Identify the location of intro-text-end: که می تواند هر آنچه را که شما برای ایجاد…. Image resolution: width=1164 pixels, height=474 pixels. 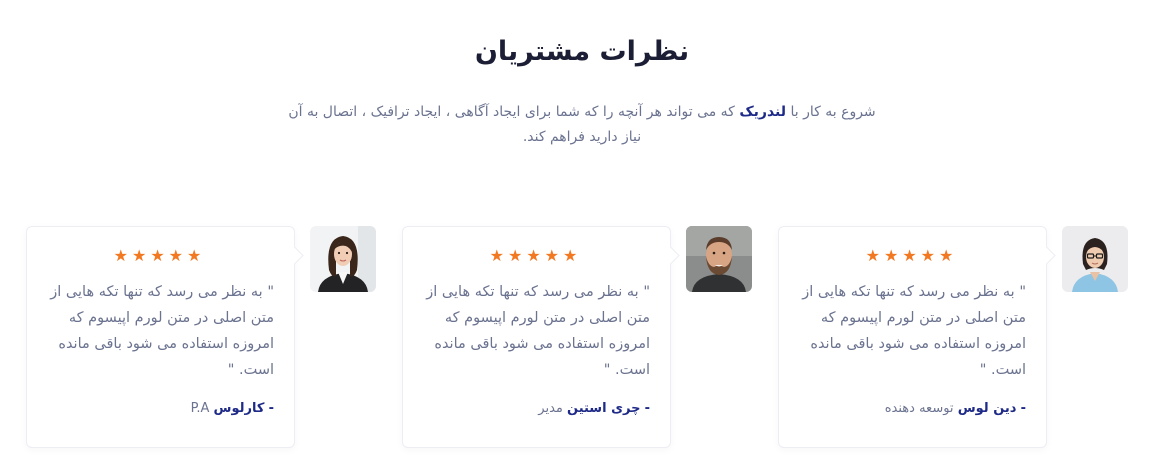
(511, 124).